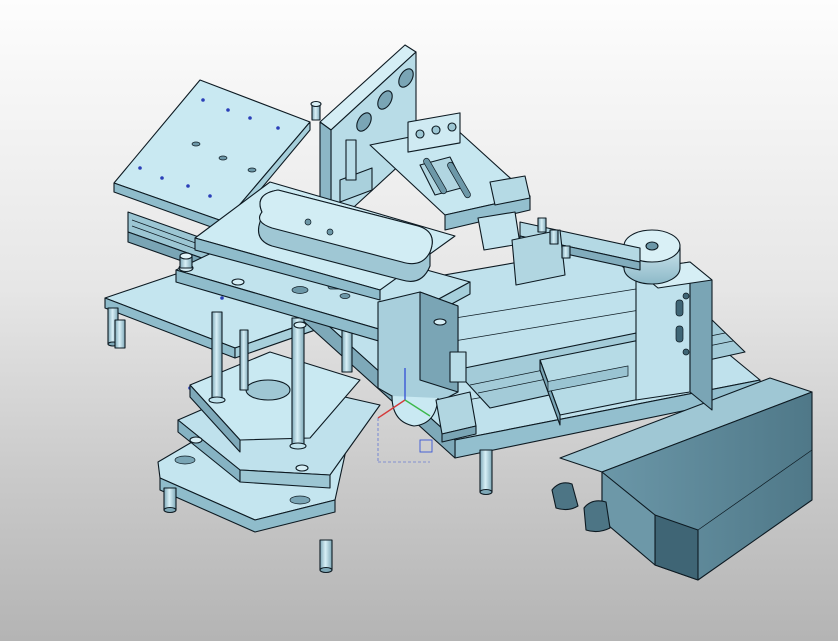 This screenshot has height=641, width=838. Describe the element at coordinates (581, 507) in the screenshot. I see `end-plate-feet` at that location.